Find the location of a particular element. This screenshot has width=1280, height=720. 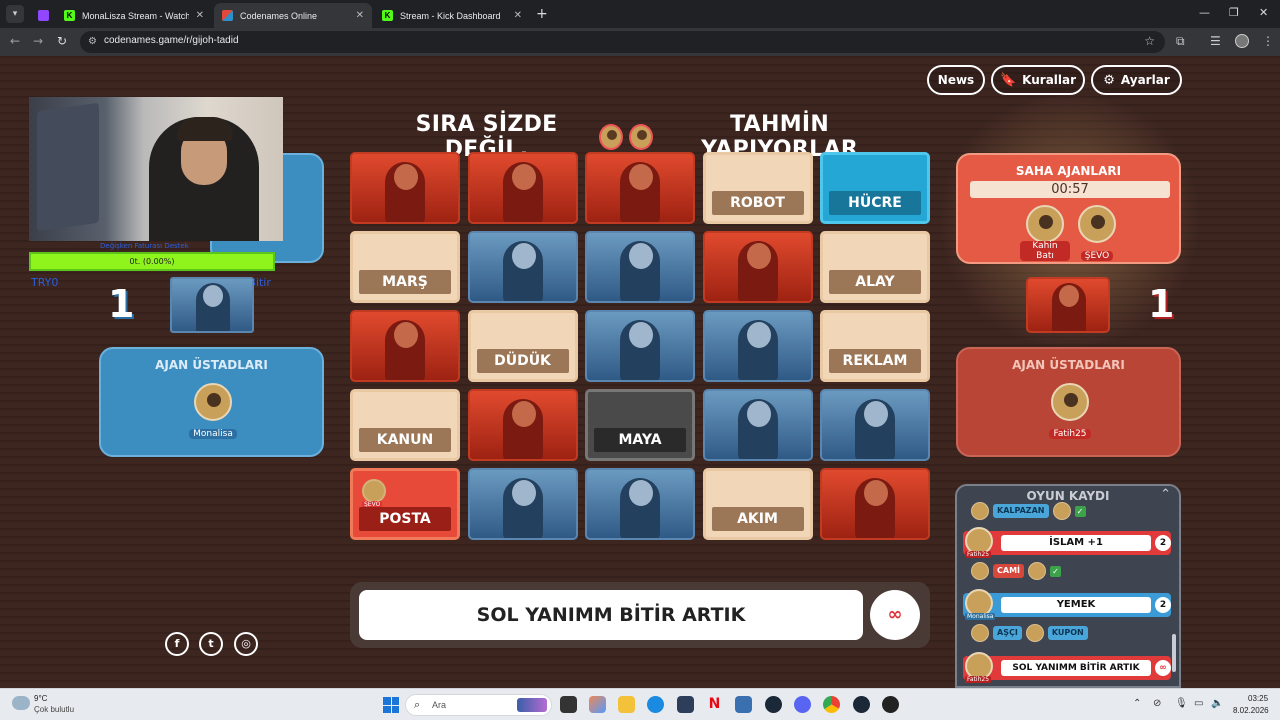

red-score: 1 is located at coordinates (1161, 304).